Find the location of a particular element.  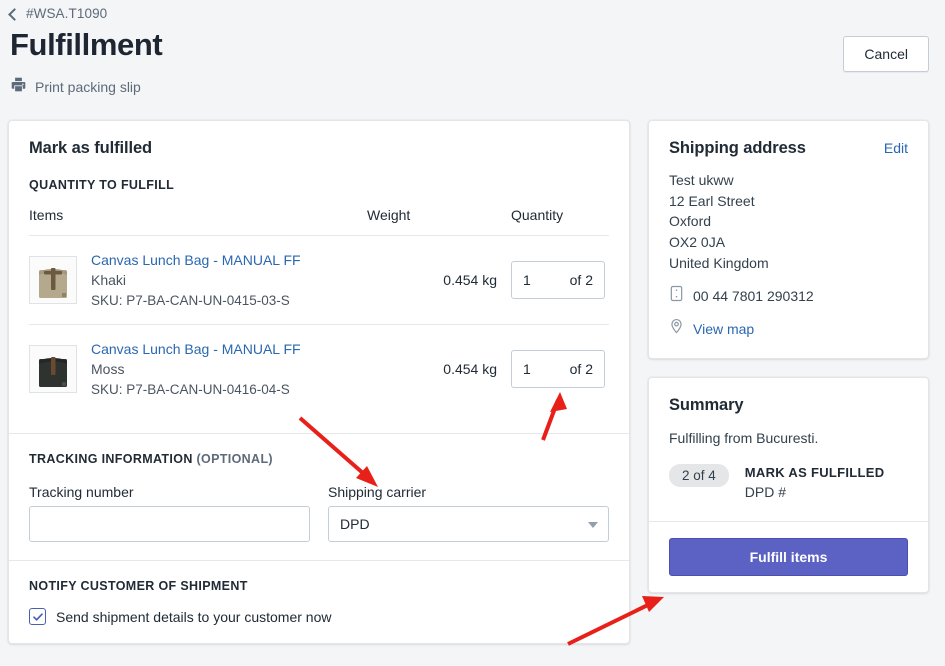

item-variant: Khaki is located at coordinates (109, 280).